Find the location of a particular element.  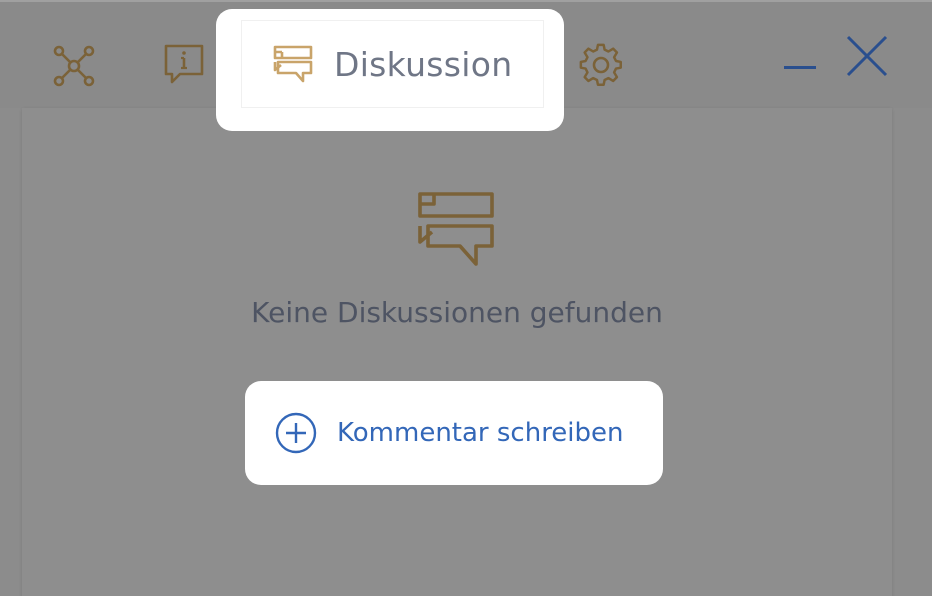

minimize-button is located at coordinates (800, 67).